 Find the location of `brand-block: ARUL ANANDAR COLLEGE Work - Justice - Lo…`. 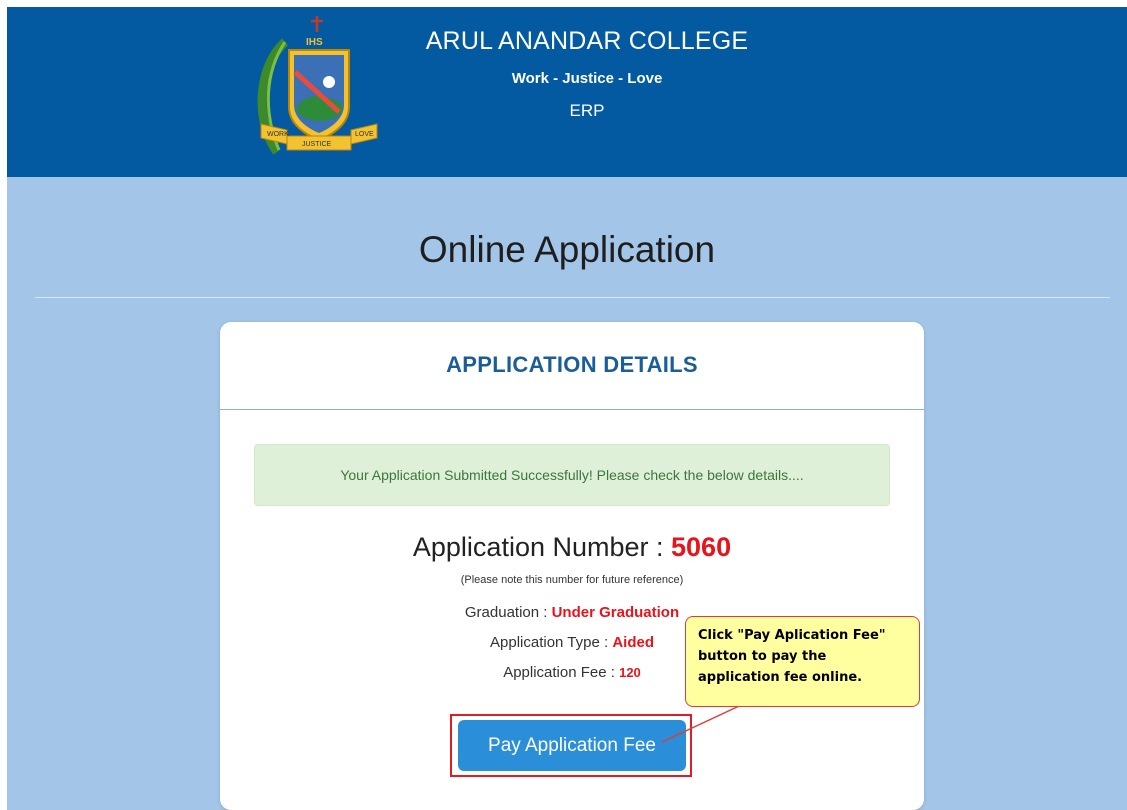

brand-block: ARUL ANANDAR COLLEGE Work - Justice - Lo… is located at coordinates (587, 74).